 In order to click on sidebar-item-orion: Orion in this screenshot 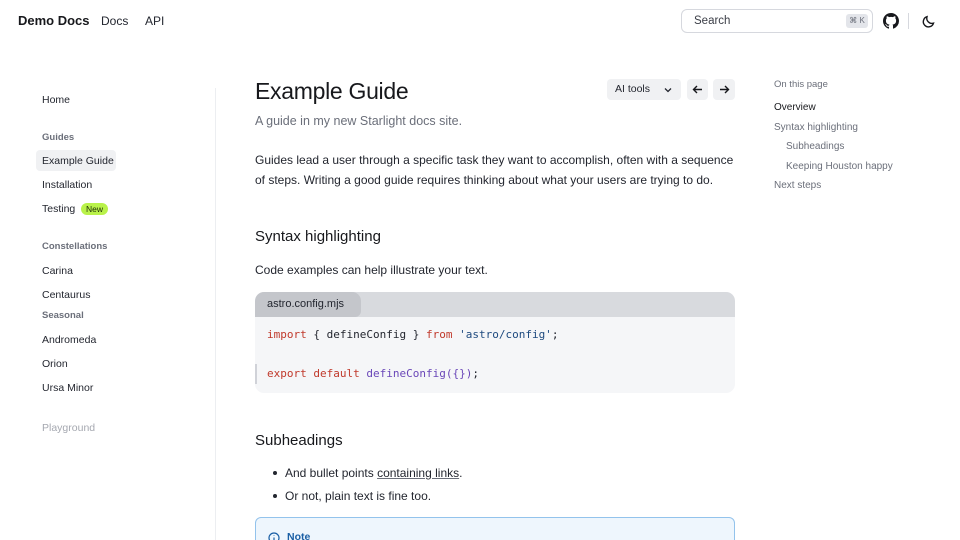, I will do `click(55, 364)`.